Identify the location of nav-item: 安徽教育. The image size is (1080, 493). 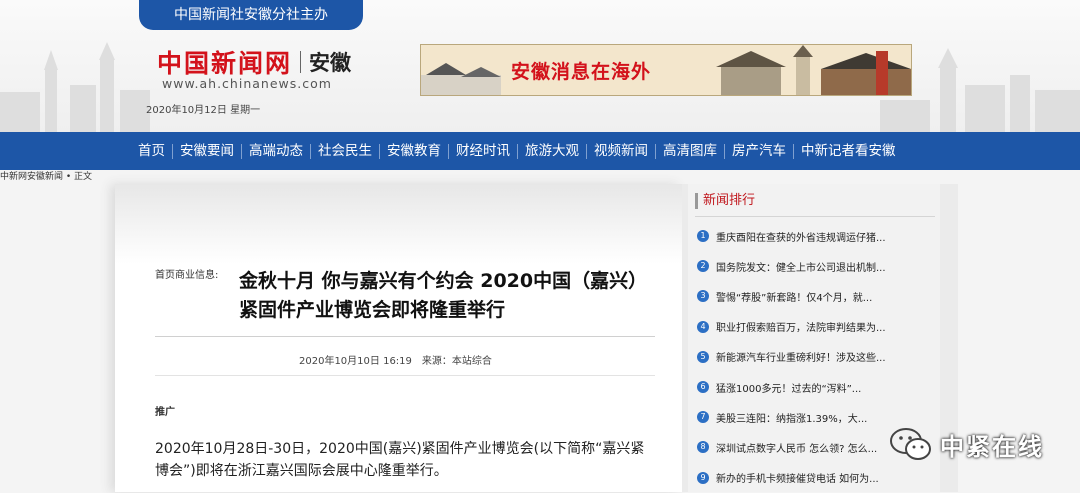
(414, 151).